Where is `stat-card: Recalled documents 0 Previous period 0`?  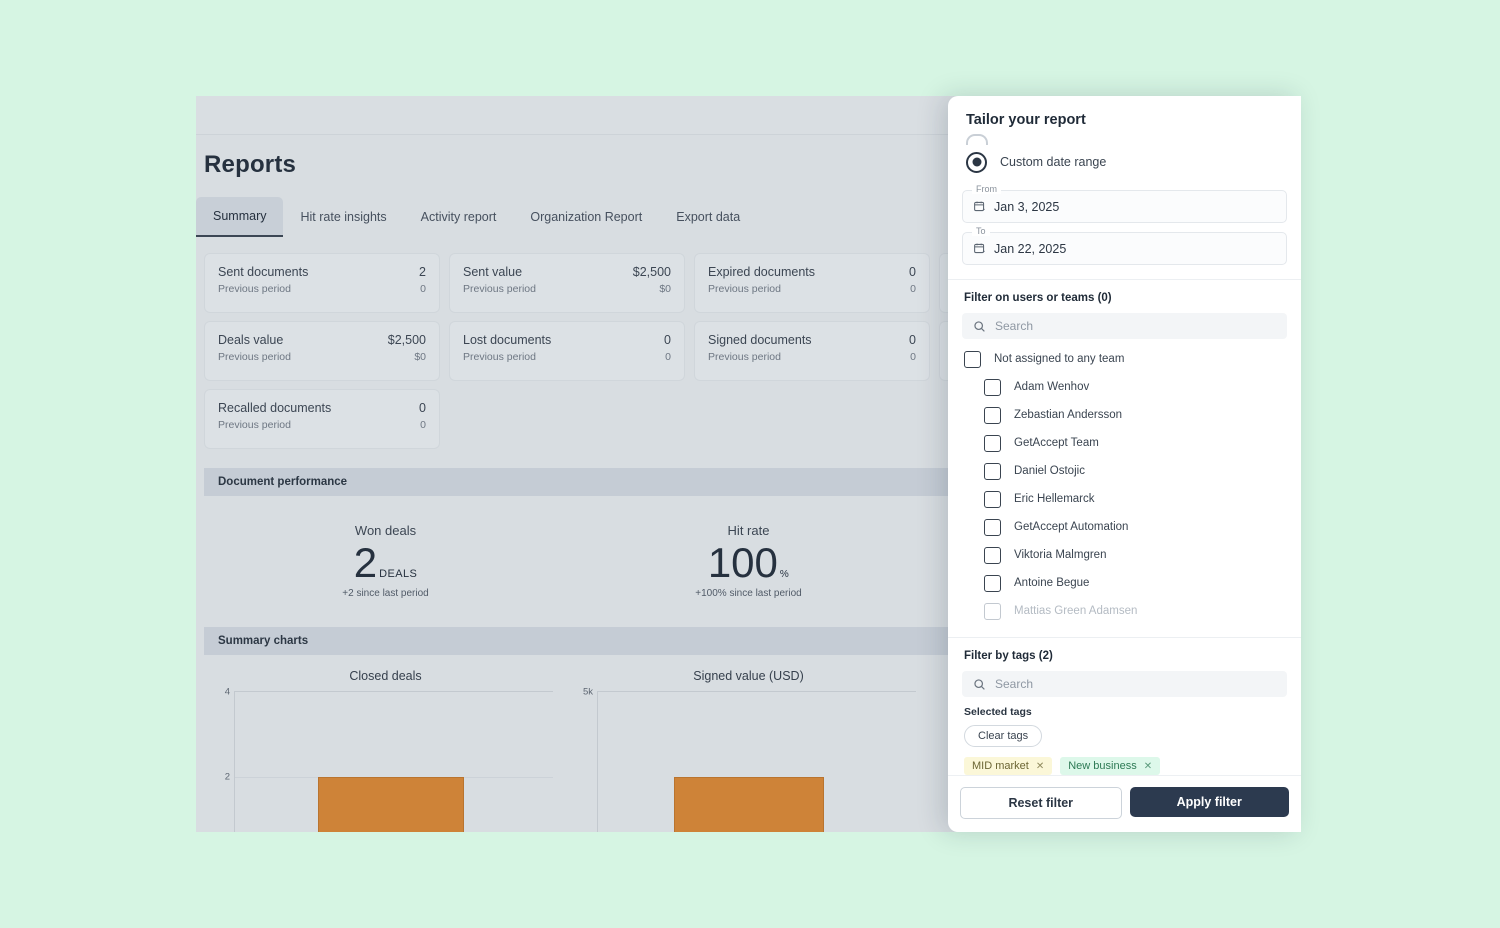
stat-card: Recalled documents 0 Previous period 0 is located at coordinates (322, 419).